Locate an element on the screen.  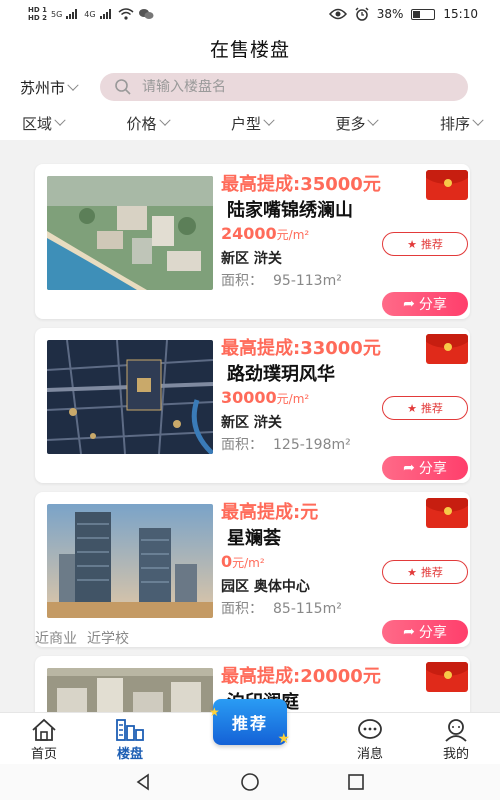
property-name: 路劲璞玥风华 is located at coordinates (281, 374).